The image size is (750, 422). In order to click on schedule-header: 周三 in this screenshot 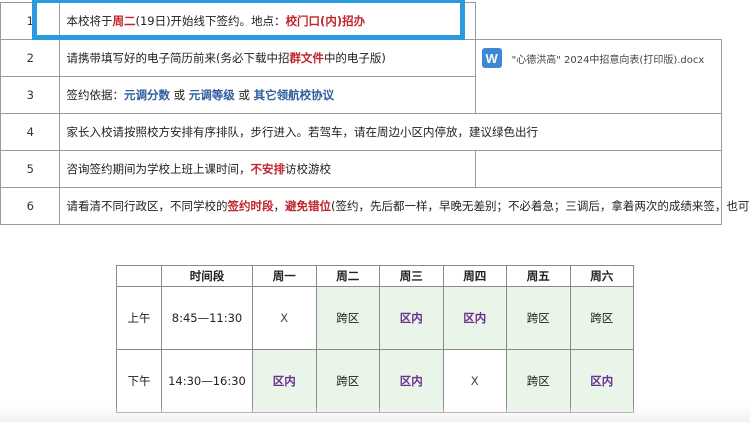, I will do `click(411, 276)`.